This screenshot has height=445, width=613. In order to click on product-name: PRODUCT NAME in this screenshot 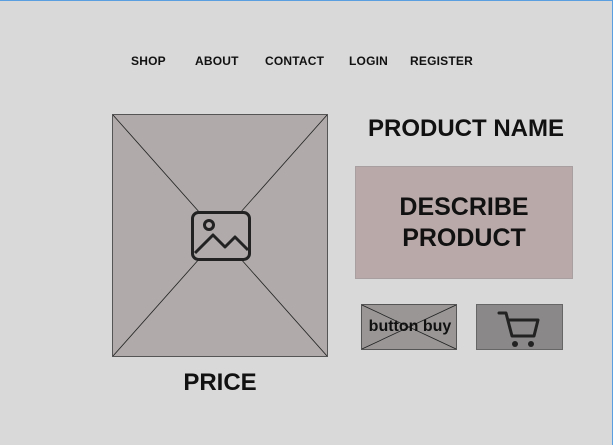, I will do `click(466, 128)`.